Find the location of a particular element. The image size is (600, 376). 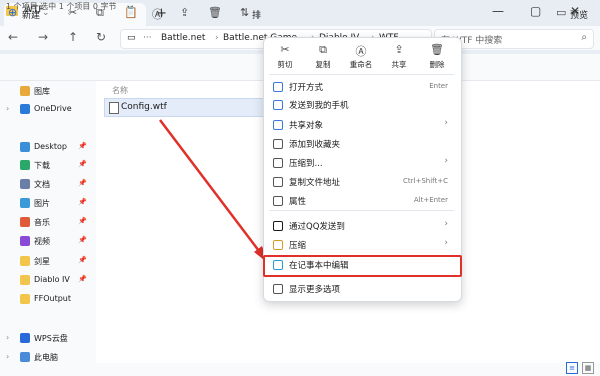

properties-icon is located at coordinates (278, 201).